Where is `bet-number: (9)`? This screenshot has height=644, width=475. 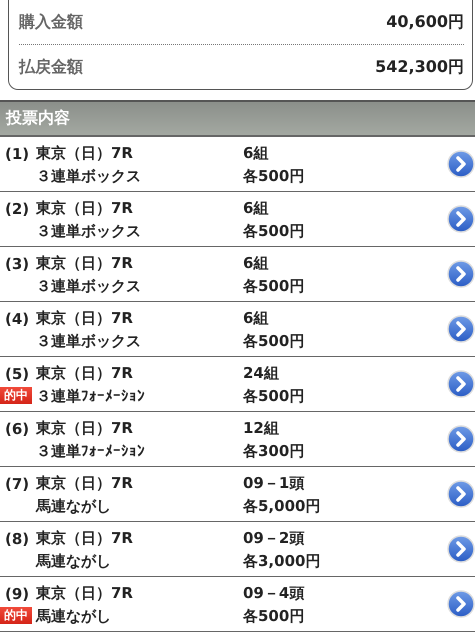
bet-number: (9) is located at coordinates (17, 594).